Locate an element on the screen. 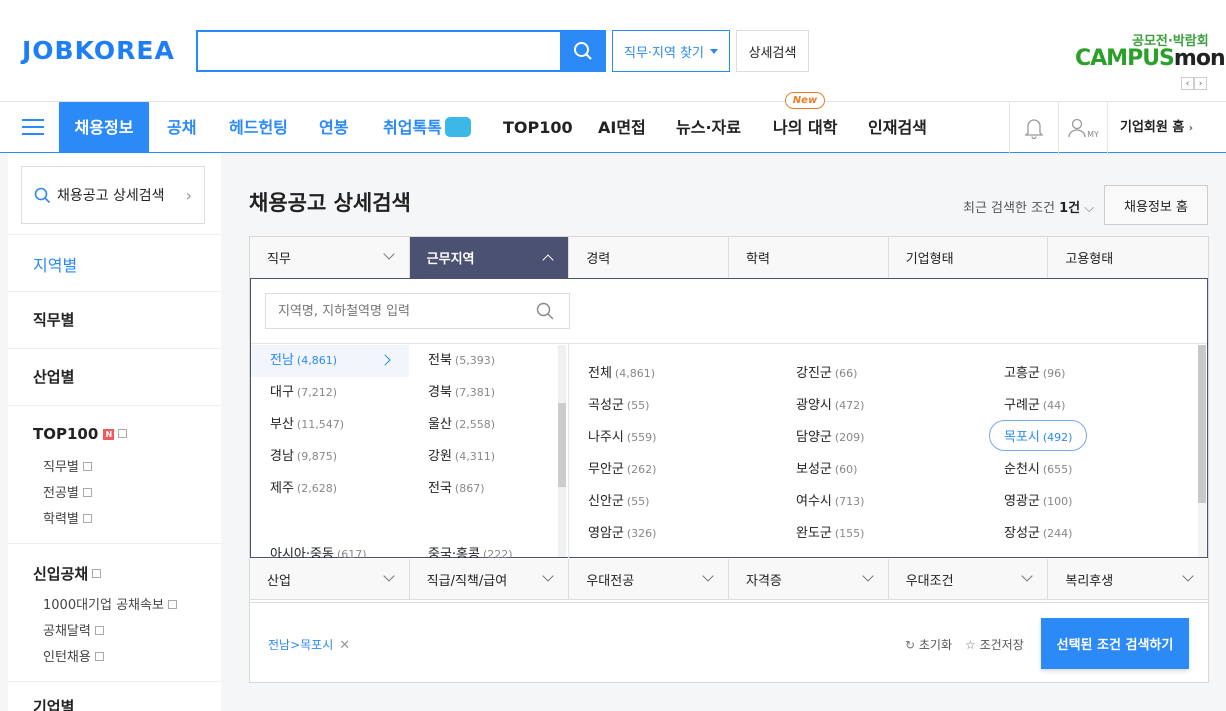 The width and height of the screenshot is (1226, 711). bell-icon is located at coordinates (1034, 128).